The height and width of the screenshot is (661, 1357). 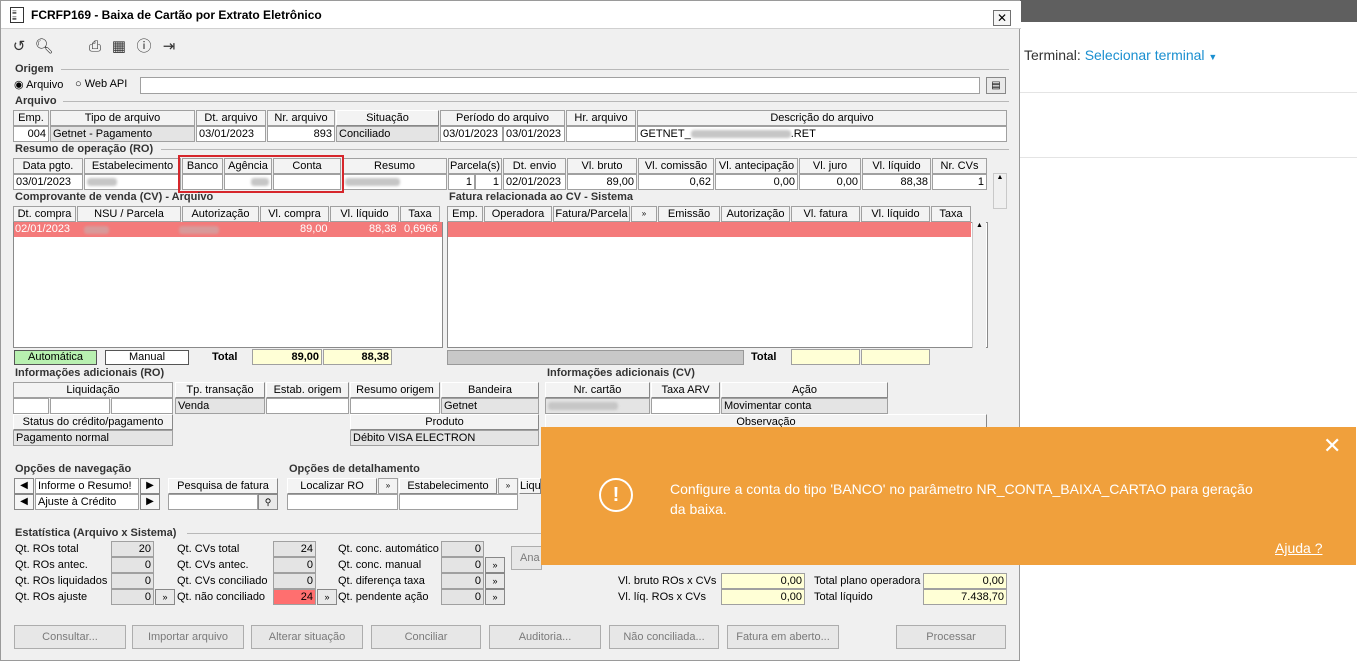 I want to click on cv-total-compra: 89,00, so click(x=287, y=357).